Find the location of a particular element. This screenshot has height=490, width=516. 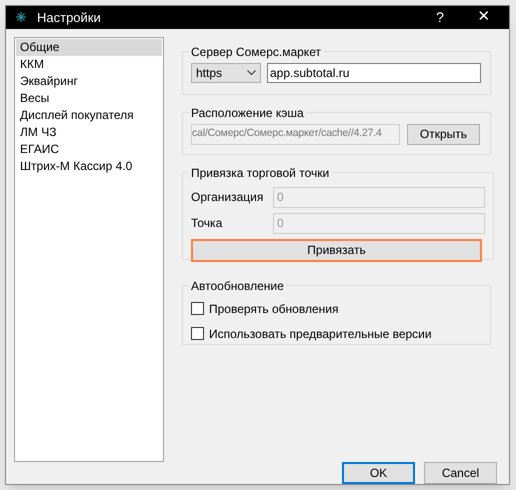

group-title: Привязка торговой точки is located at coordinates (260, 173).